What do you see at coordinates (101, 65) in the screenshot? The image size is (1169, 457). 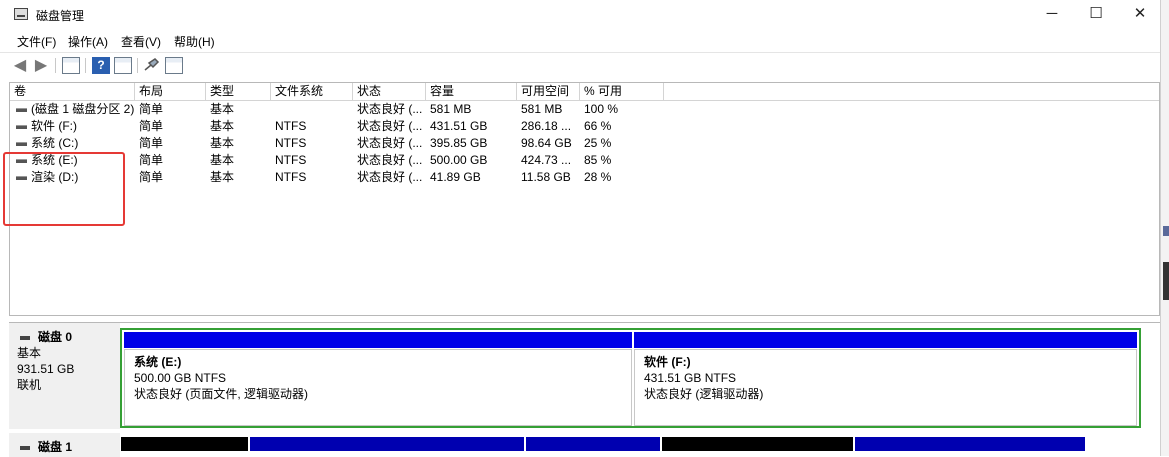 I see `help-icon: ?` at bounding box center [101, 65].